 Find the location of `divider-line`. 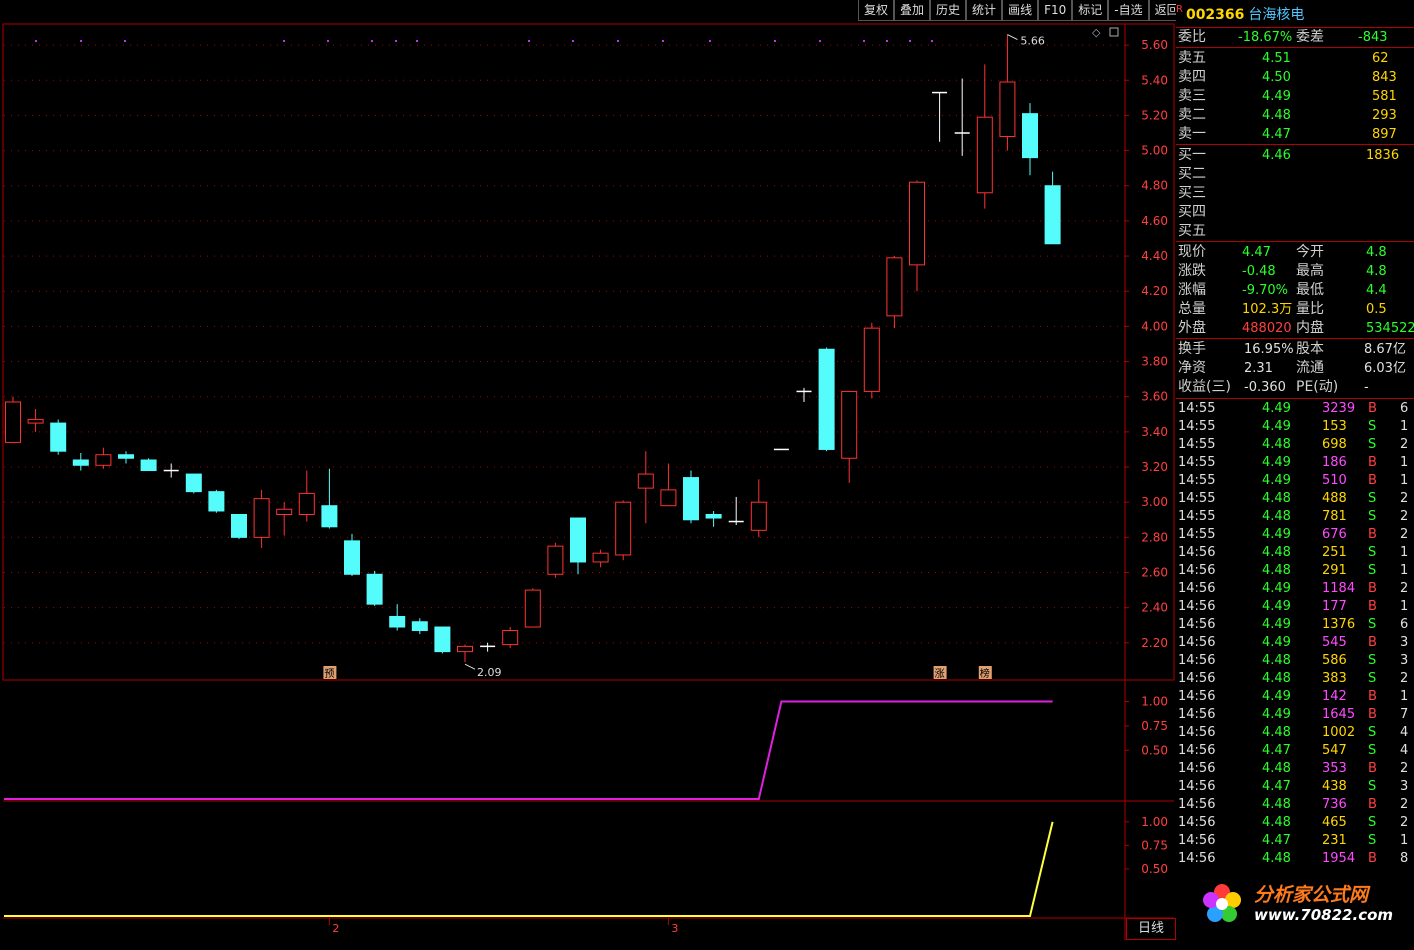

divider-line is located at coordinates (1295, 144).